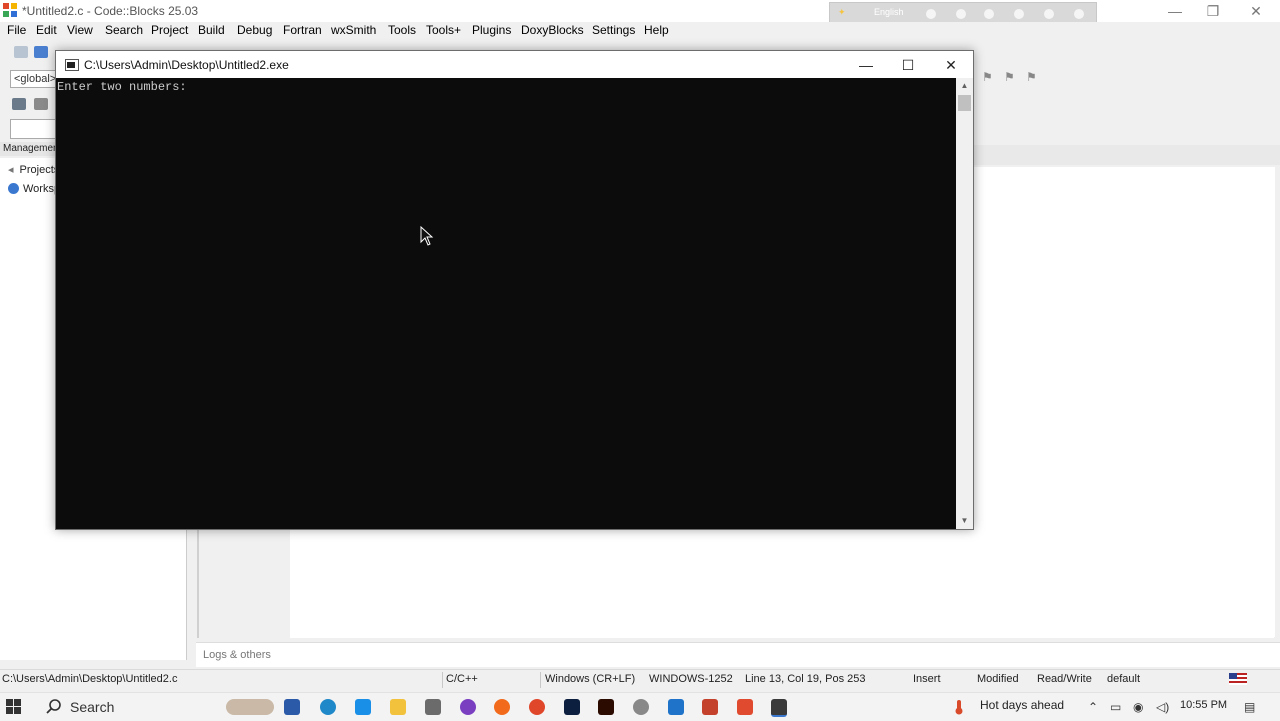 The height and width of the screenshot is (721, 1280). Describe the element at coordinates (676, 707) in the screenshot. I see `vscode-icon` at that location.